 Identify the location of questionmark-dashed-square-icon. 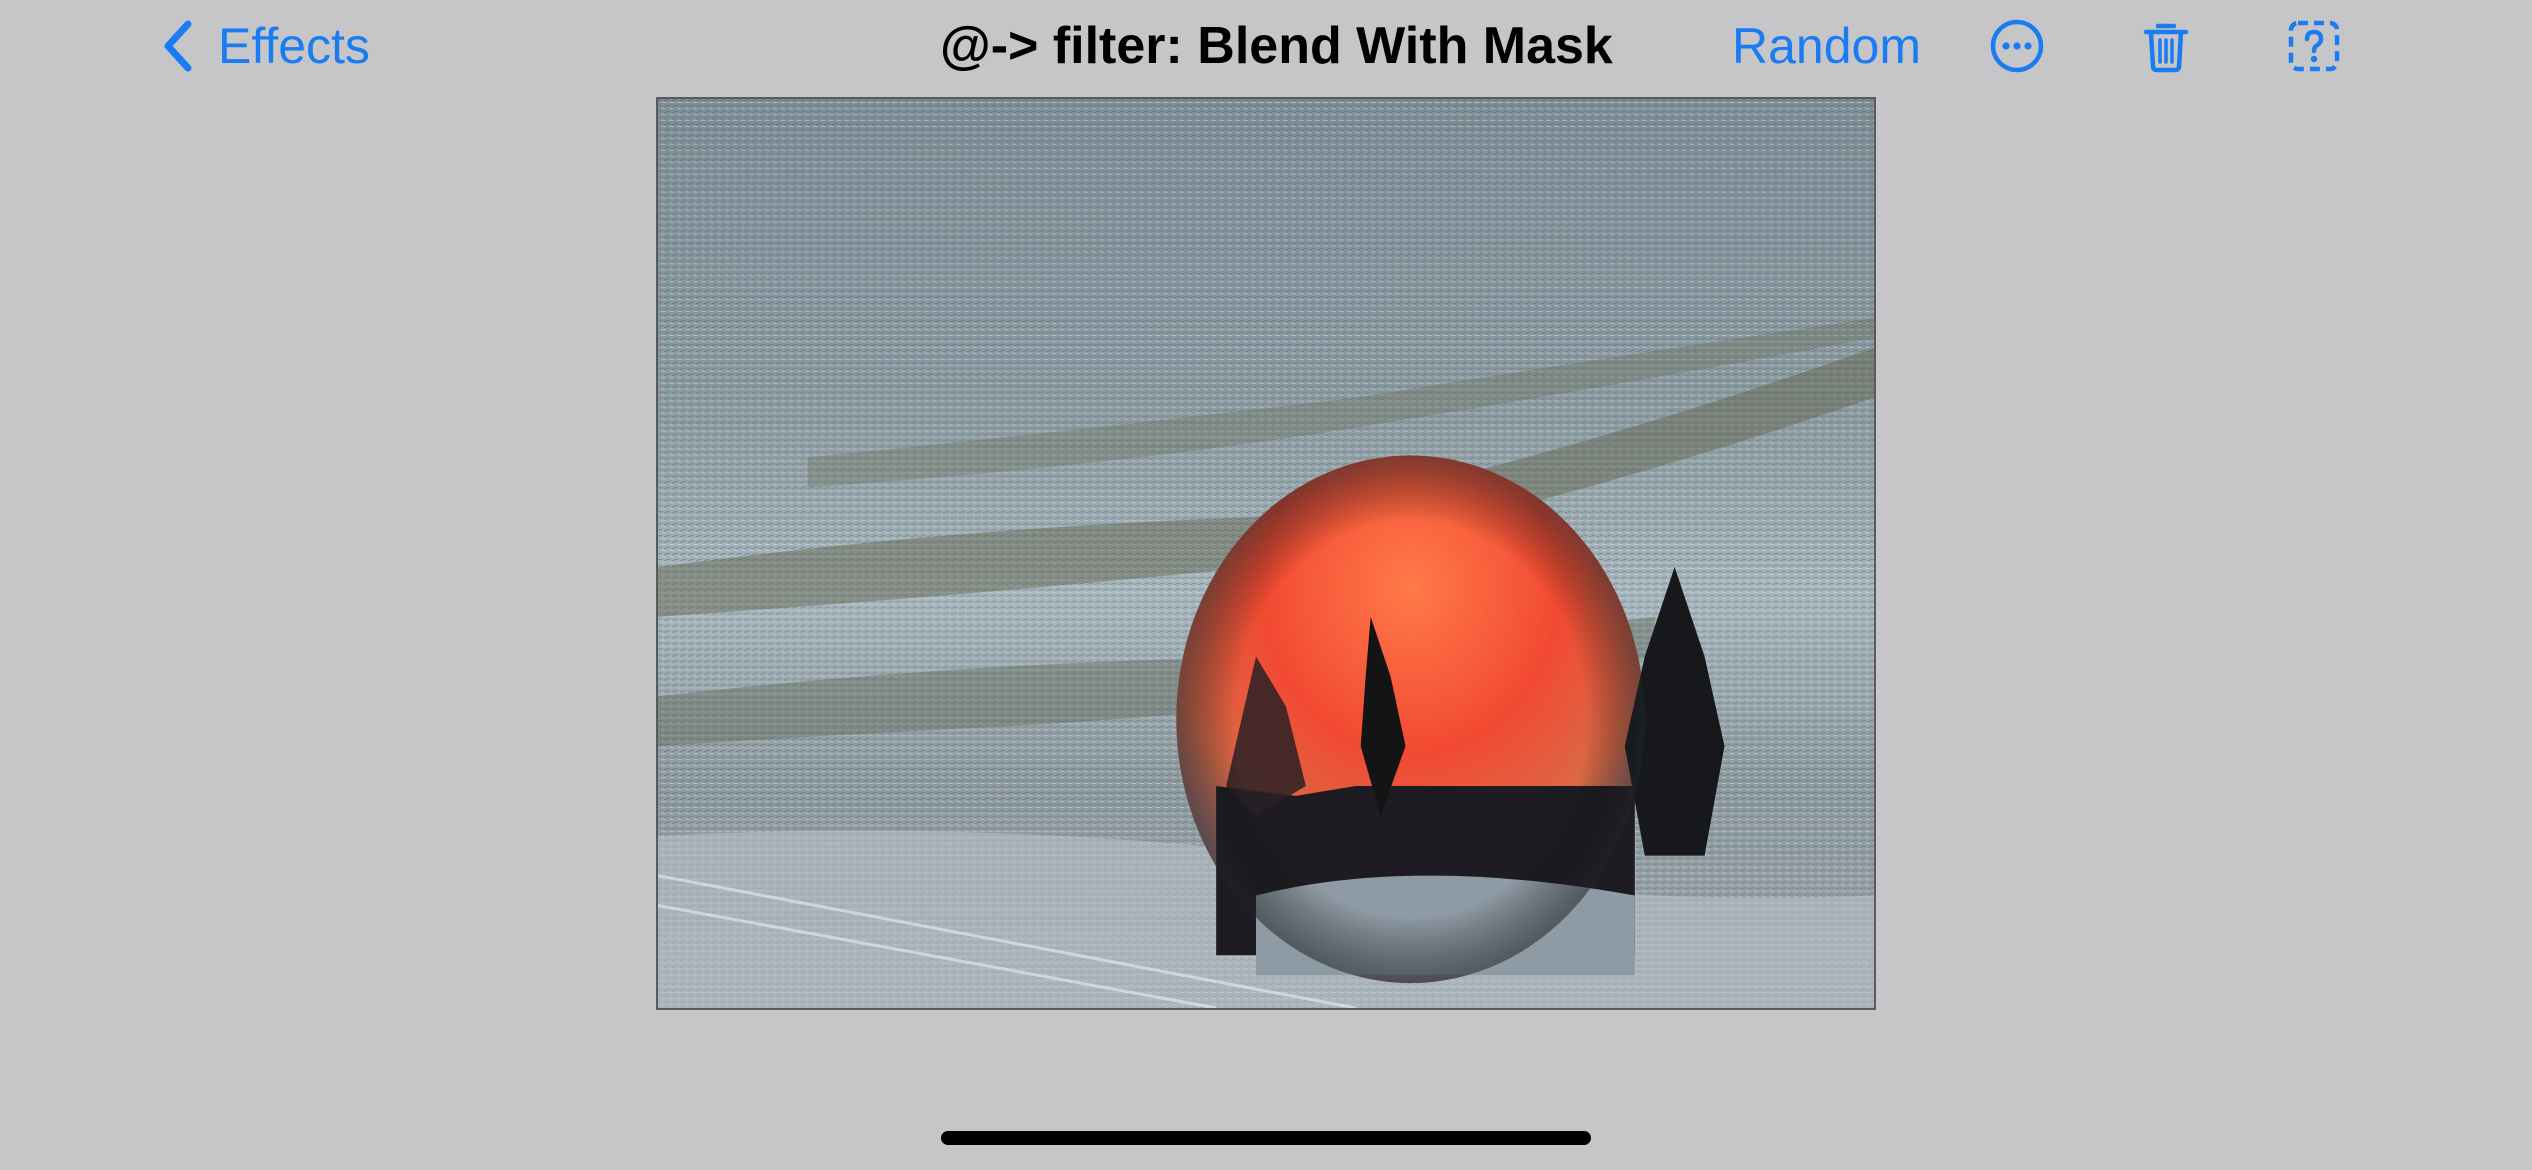
(2314, 46).